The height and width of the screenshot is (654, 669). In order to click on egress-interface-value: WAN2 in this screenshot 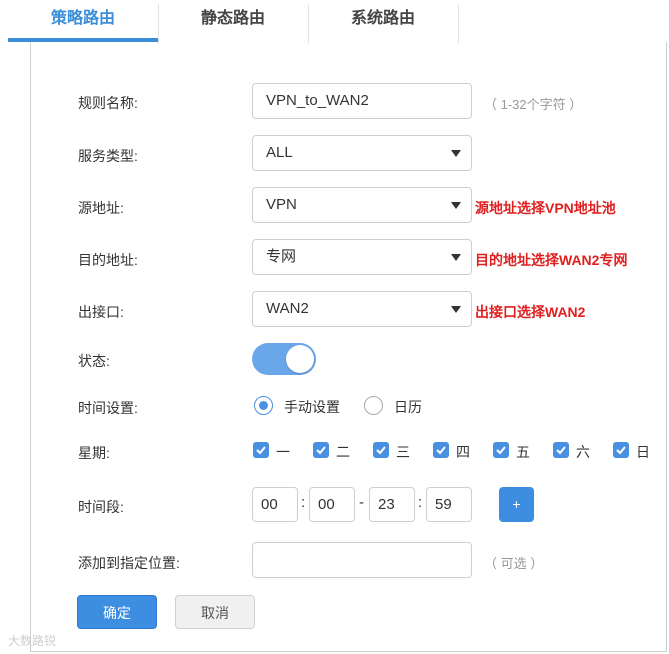, I will do `click(287, 308)`.